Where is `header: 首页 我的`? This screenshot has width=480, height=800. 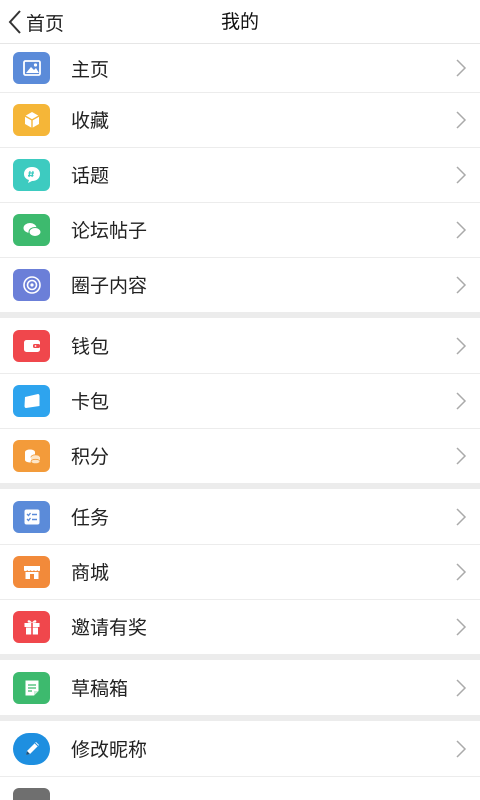 header: 首页 我的 is located at coordinates (240, 22).